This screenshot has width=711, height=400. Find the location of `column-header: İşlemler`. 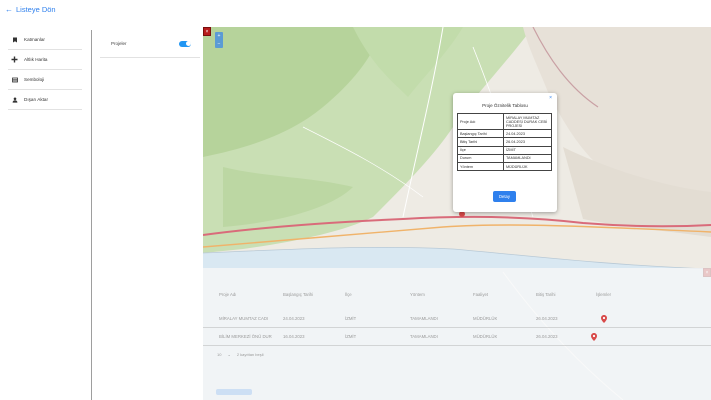

column-header: İşlemler is located at coordinates (604, 294).